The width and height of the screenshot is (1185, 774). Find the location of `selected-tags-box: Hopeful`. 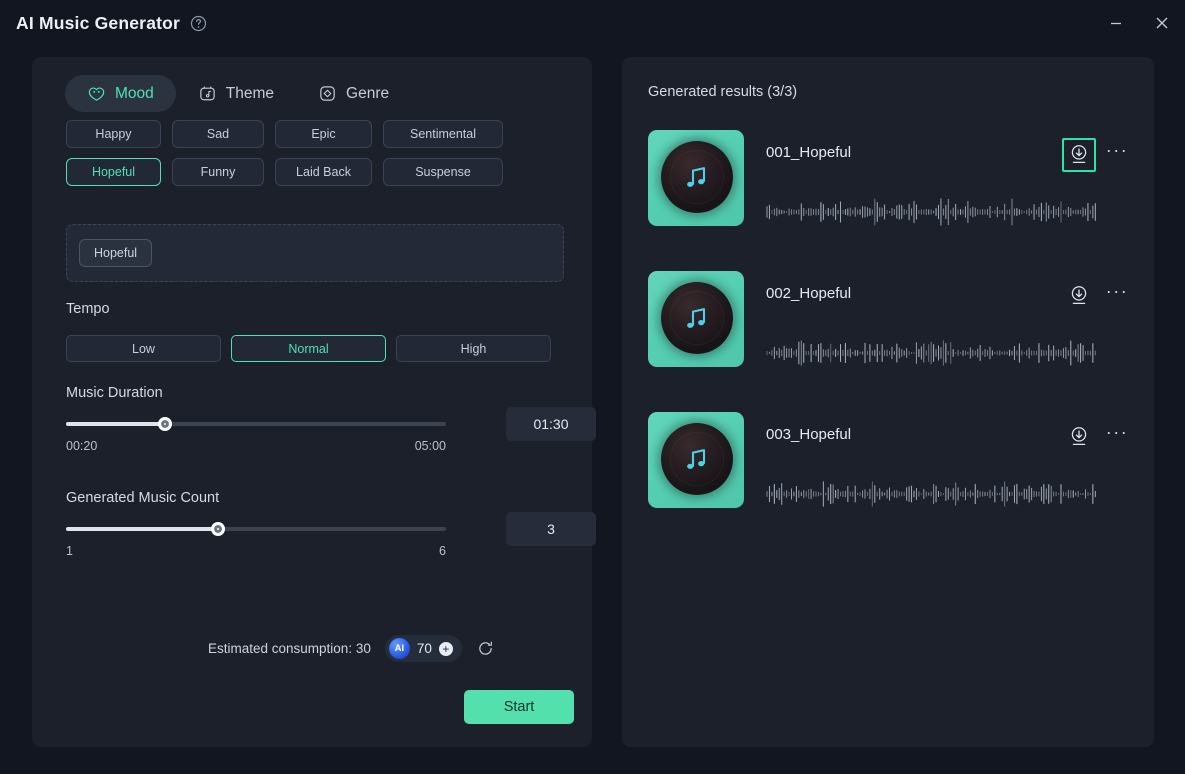

selected-tags-box: Hopeful is located at coordinates (315, 253).